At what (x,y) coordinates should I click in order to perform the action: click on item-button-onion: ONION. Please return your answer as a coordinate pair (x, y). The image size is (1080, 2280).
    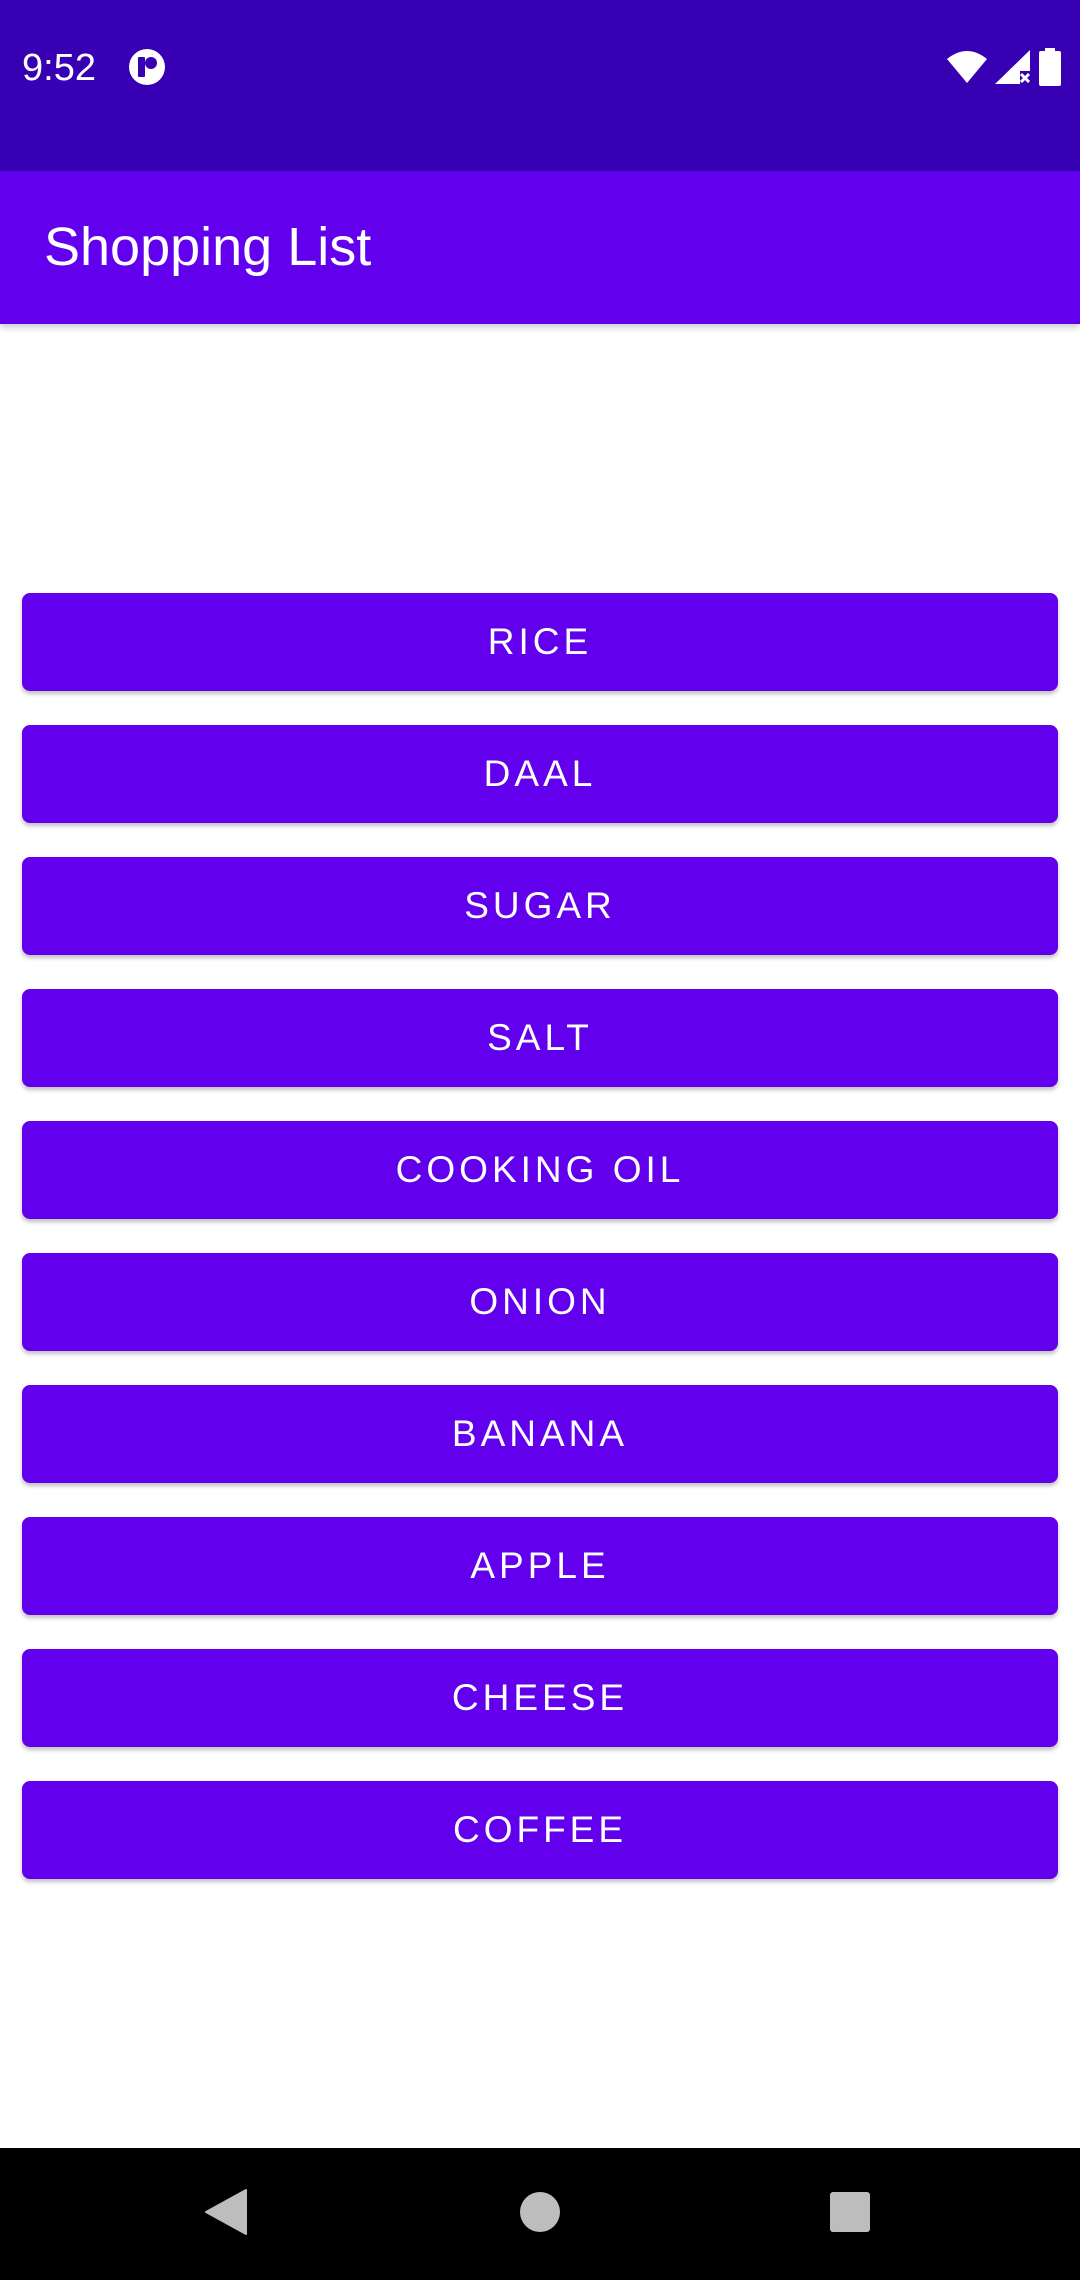
    Looking at the image, I should click on (540, 1302).